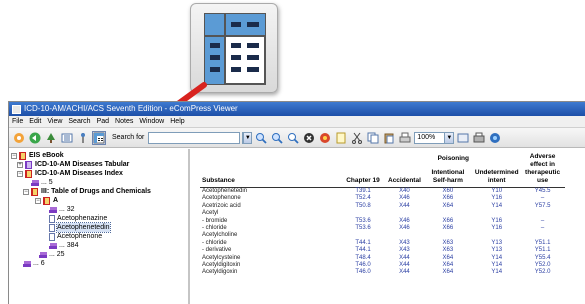  What do you see at coordinates (357, 138) in the screenshot?
I see `cut-icon` at bounding box center [357, 138].